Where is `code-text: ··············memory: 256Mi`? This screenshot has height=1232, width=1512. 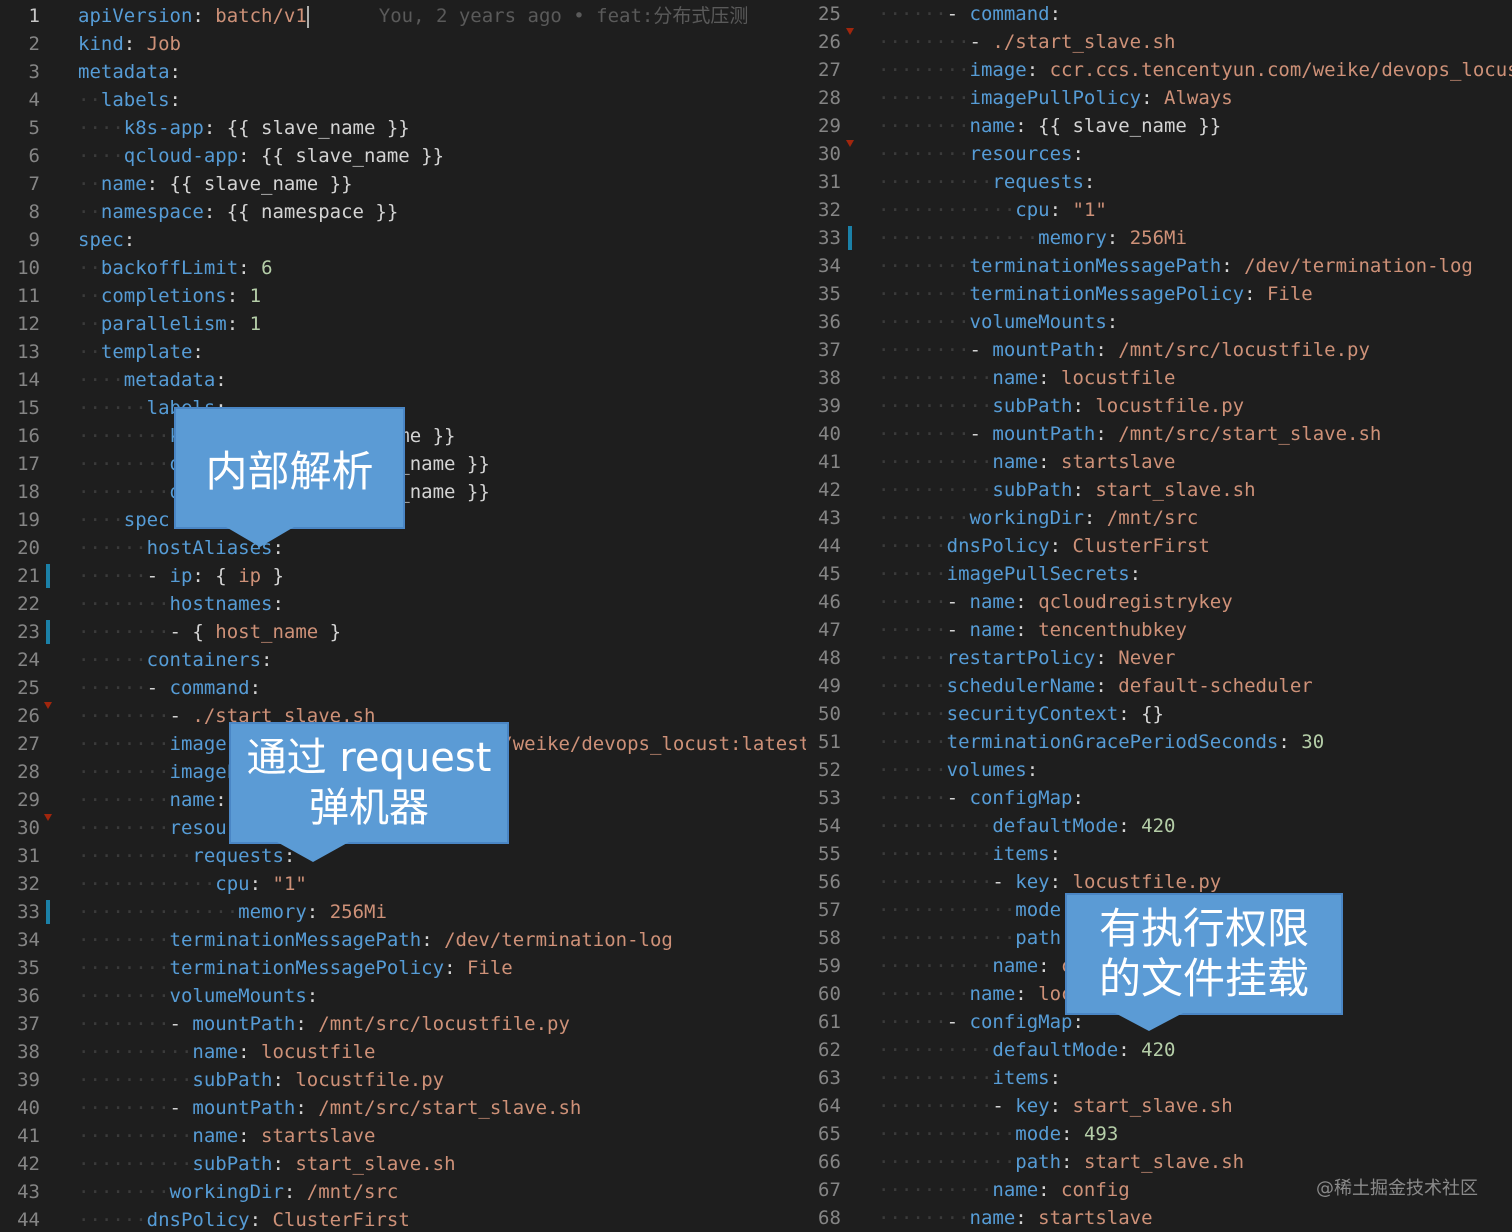 code-text: ··············memory: 256Mi is located at coordinates (1032, 238).